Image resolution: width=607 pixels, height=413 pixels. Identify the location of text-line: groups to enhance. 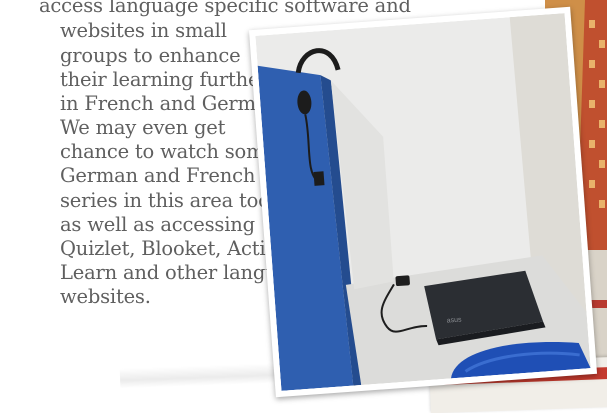
(150, 55).